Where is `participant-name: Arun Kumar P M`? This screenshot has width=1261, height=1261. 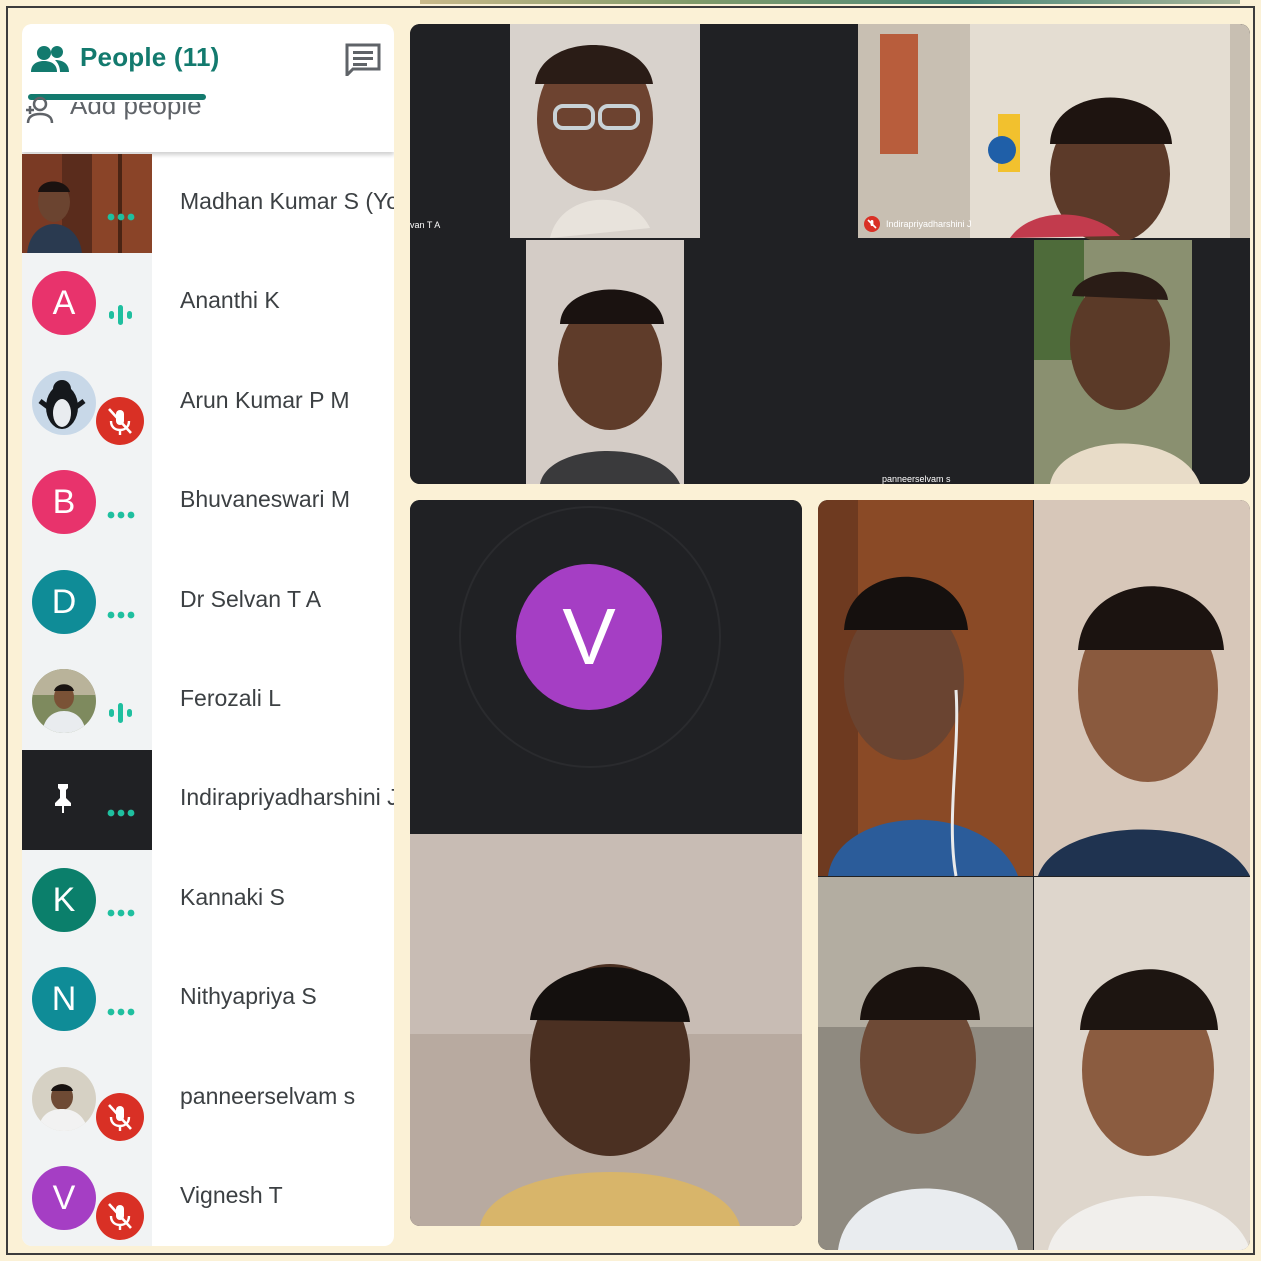 participant-name: Arun Kumar P M is located at coordinates (265, 399).